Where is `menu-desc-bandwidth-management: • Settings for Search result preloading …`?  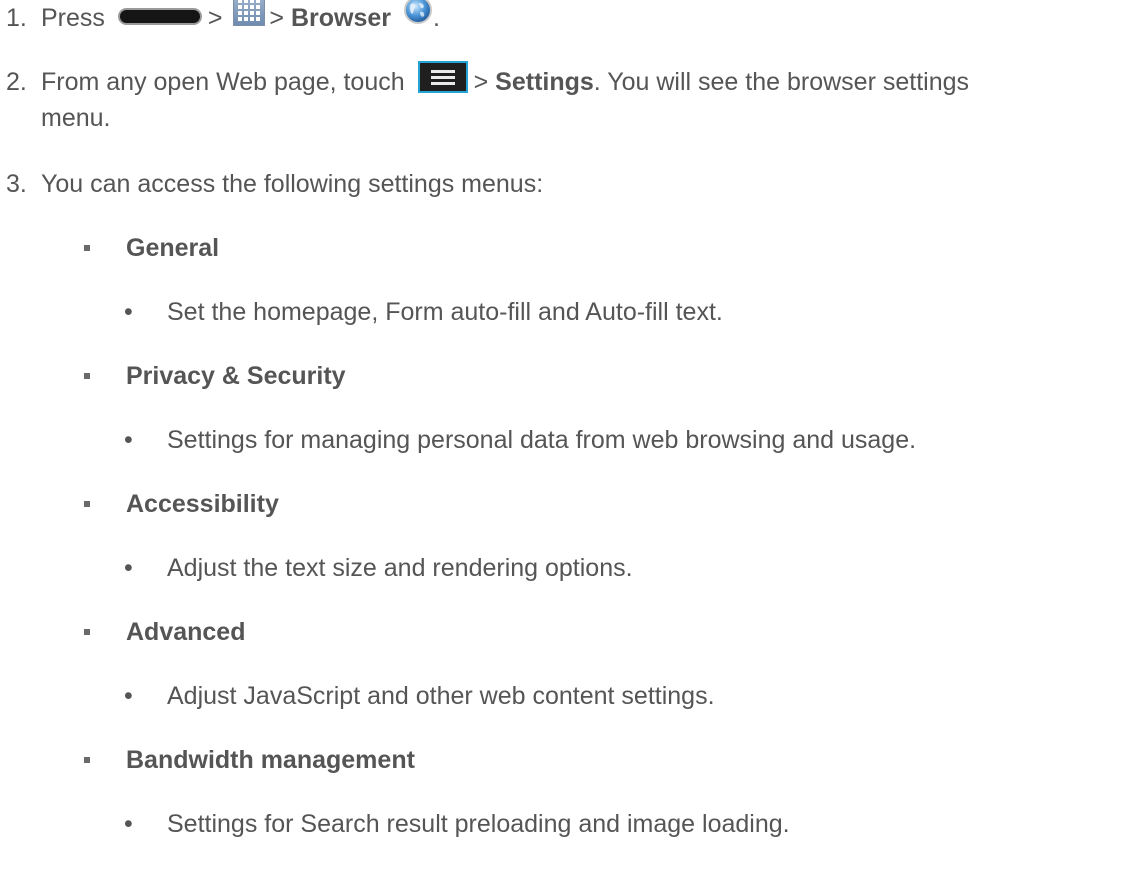
menu-desc-bandwidth-management: • Settings for Search result preloading … is located at coordinates (457, 824).